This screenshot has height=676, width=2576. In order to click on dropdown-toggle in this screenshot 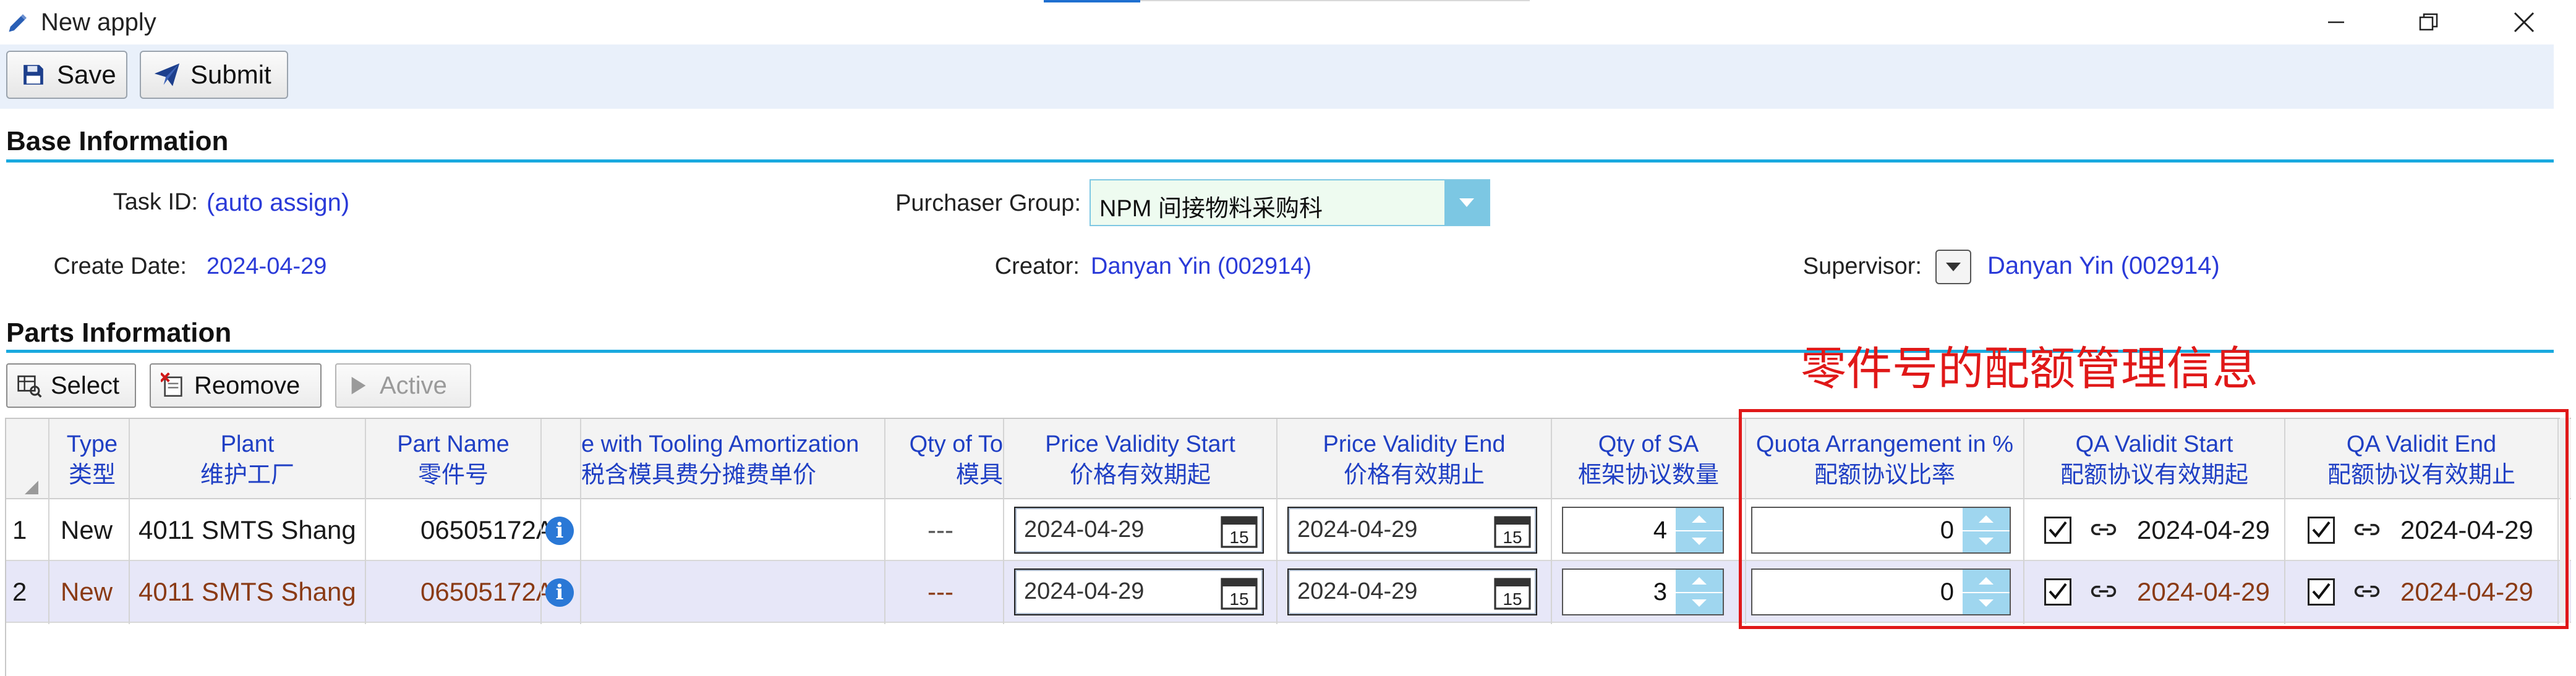, I will do `click(1466, 202)`.